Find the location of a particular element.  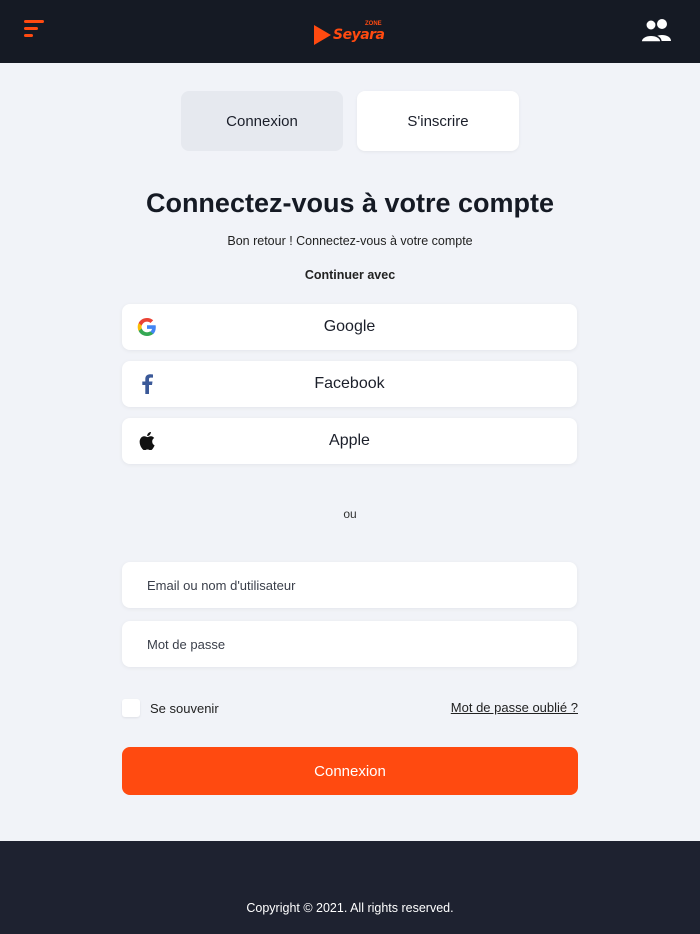

continue-with-label: Continuer avec is located at coordinates (350, 275).